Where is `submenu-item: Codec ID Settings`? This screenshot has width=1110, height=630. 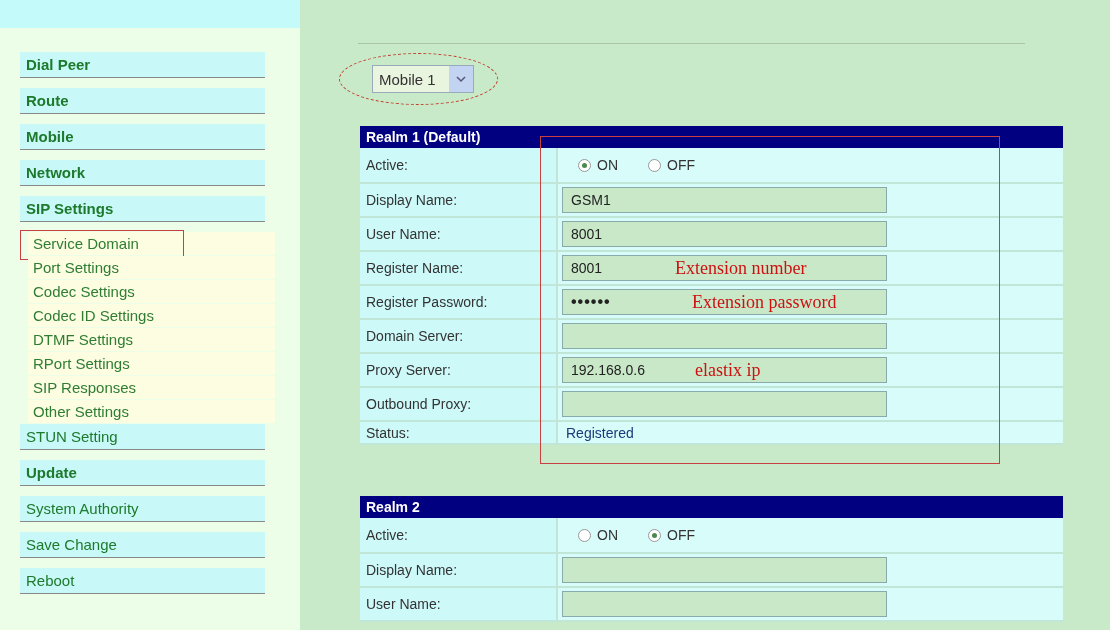
submenu-item: Codec ID Settings is located at coordinates (151, 315).